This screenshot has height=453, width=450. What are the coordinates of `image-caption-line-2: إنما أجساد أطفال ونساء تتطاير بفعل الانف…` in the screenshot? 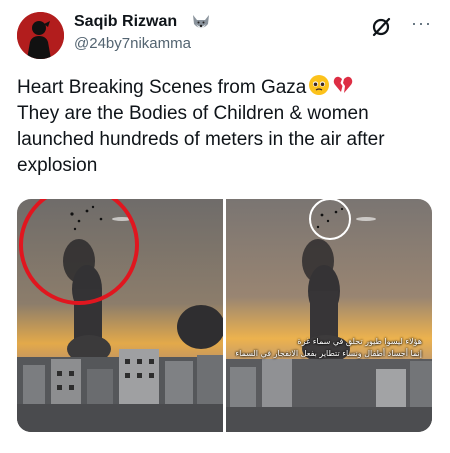 It's located at (328, 353).